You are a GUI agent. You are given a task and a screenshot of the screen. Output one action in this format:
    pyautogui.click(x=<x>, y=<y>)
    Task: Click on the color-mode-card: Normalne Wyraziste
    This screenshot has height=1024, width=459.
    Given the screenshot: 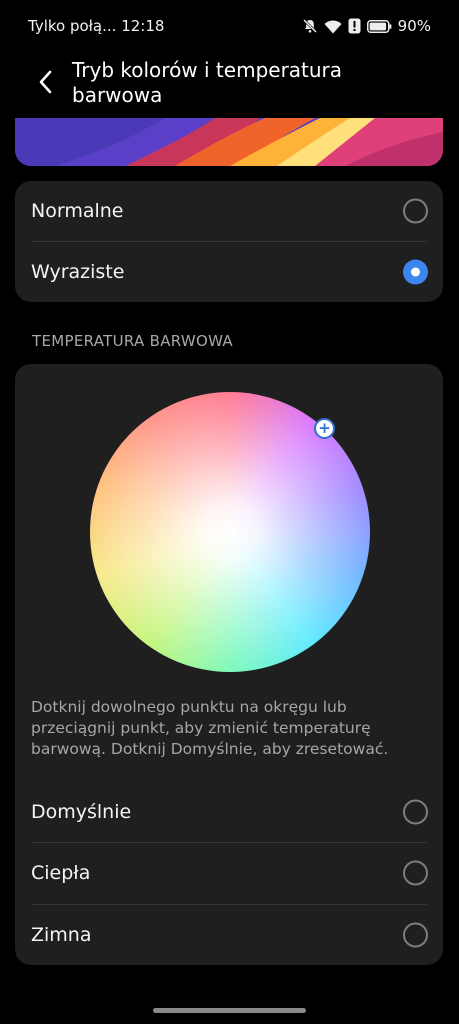 What is the action you would take?
    pyautogui.click(x=229, y=241)
    